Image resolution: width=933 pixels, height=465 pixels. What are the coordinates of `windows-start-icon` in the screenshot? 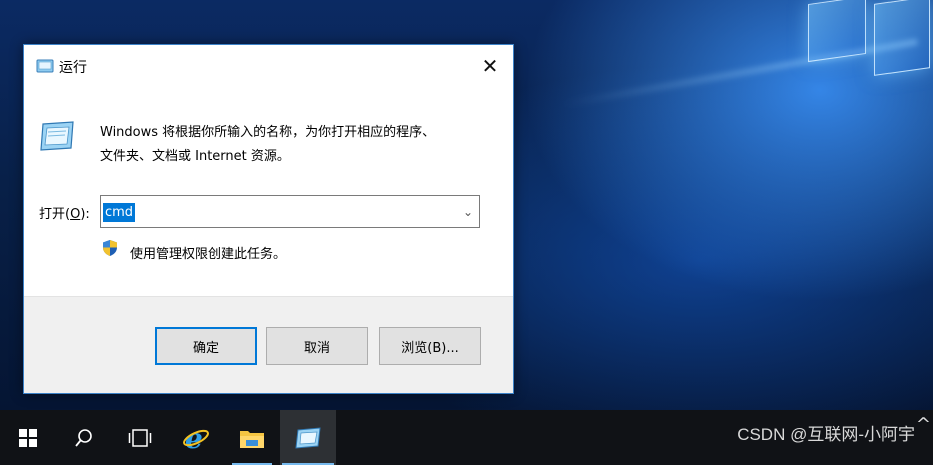 It's located at (28, 437).